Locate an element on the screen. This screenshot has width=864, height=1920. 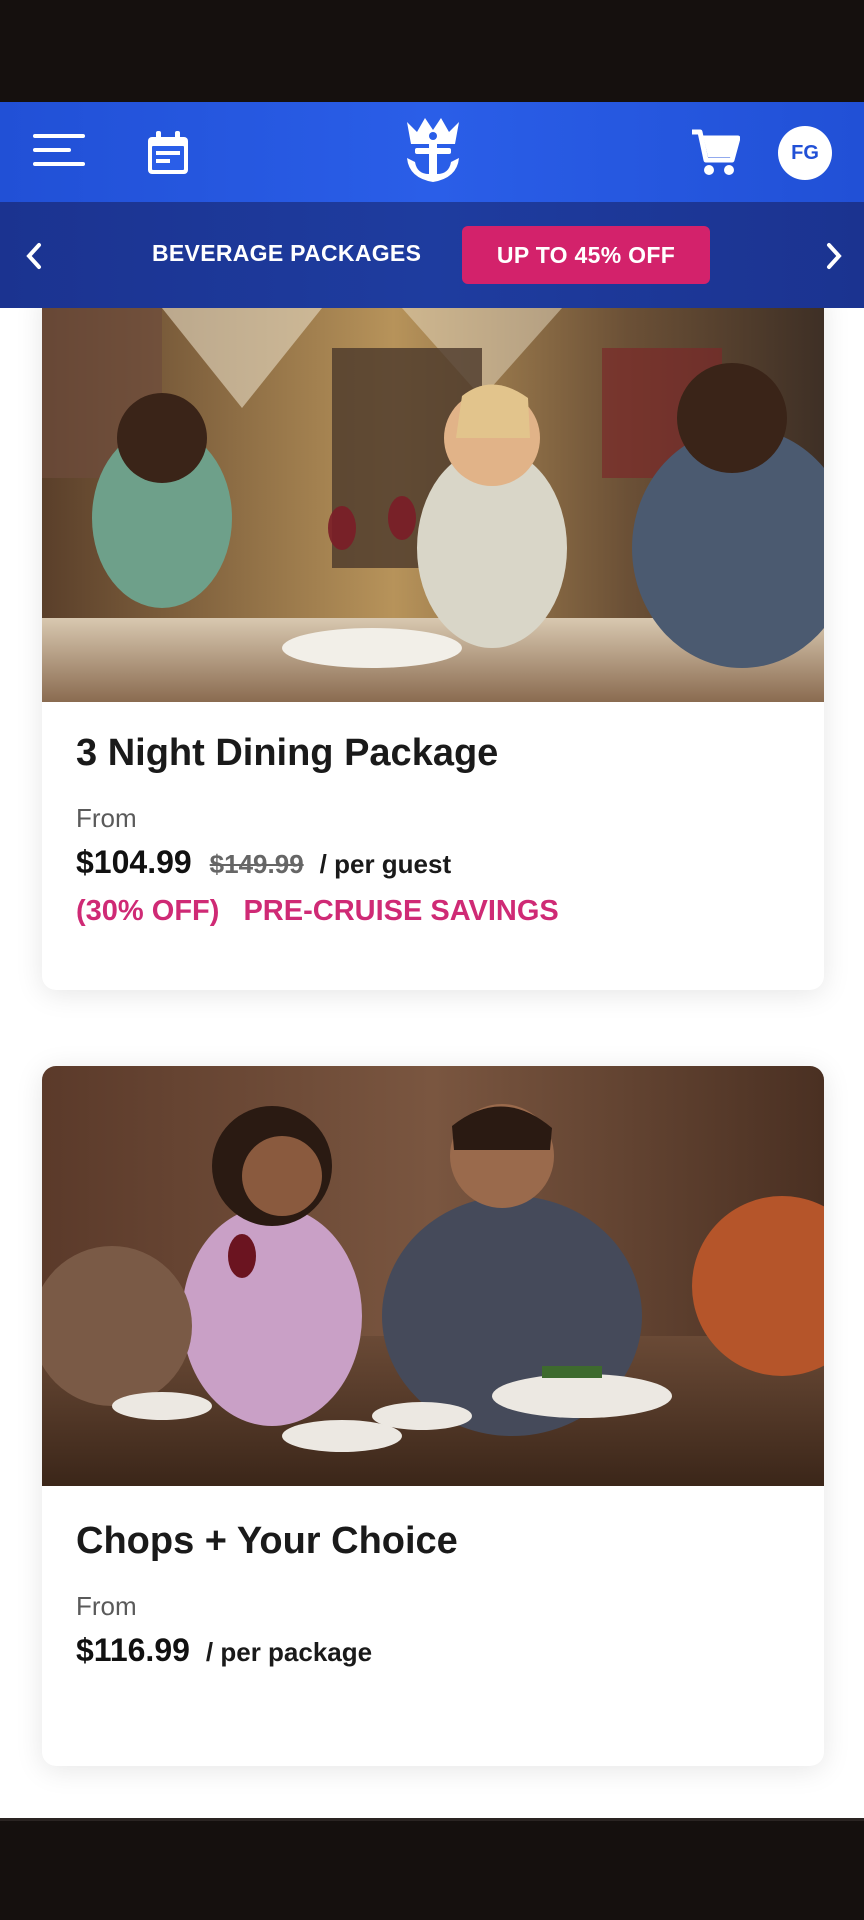
sale-price: $116.99 is located at coordinates (133, 1650).